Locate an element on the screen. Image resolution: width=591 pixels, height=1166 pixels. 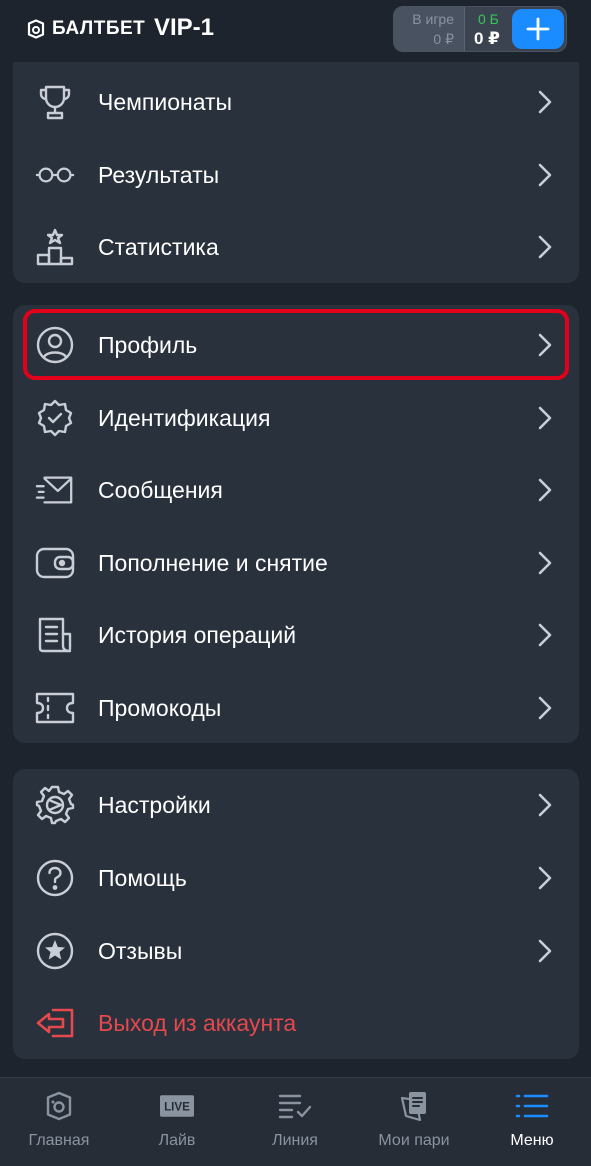
bets-icon is located at coordinates (414, 1106).